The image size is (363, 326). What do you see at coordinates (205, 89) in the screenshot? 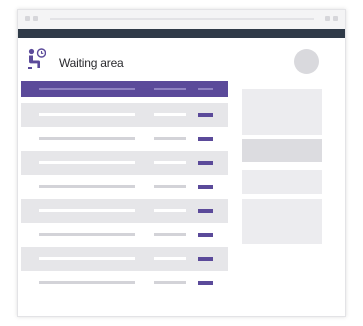
I see `column-header-status` at bounding box center [205, 89].